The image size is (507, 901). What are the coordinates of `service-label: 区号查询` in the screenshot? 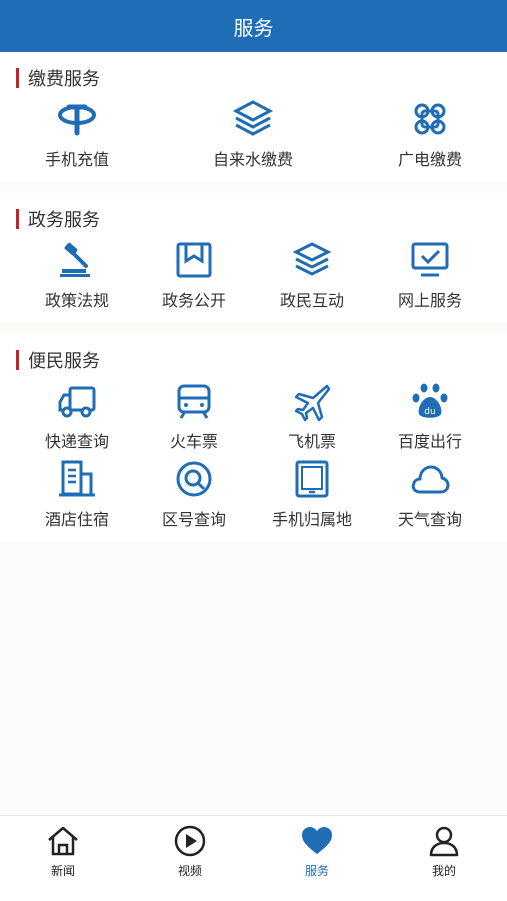 It's located at (193, 519).